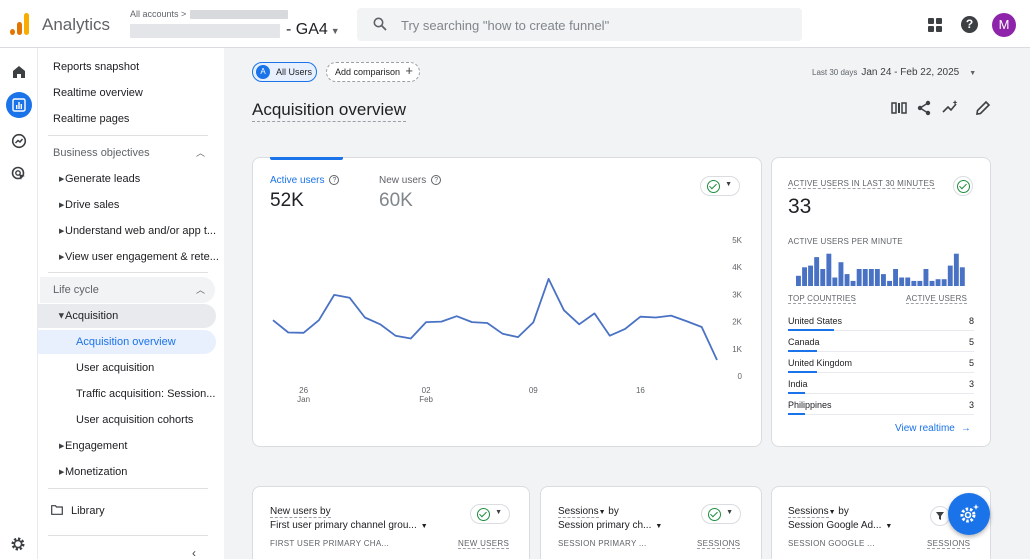 The image size is (1030, 559). Describe the element at coordinates (818, 512) in the screenshot. I see `metric-selector: Sessions▼ by` at that location.